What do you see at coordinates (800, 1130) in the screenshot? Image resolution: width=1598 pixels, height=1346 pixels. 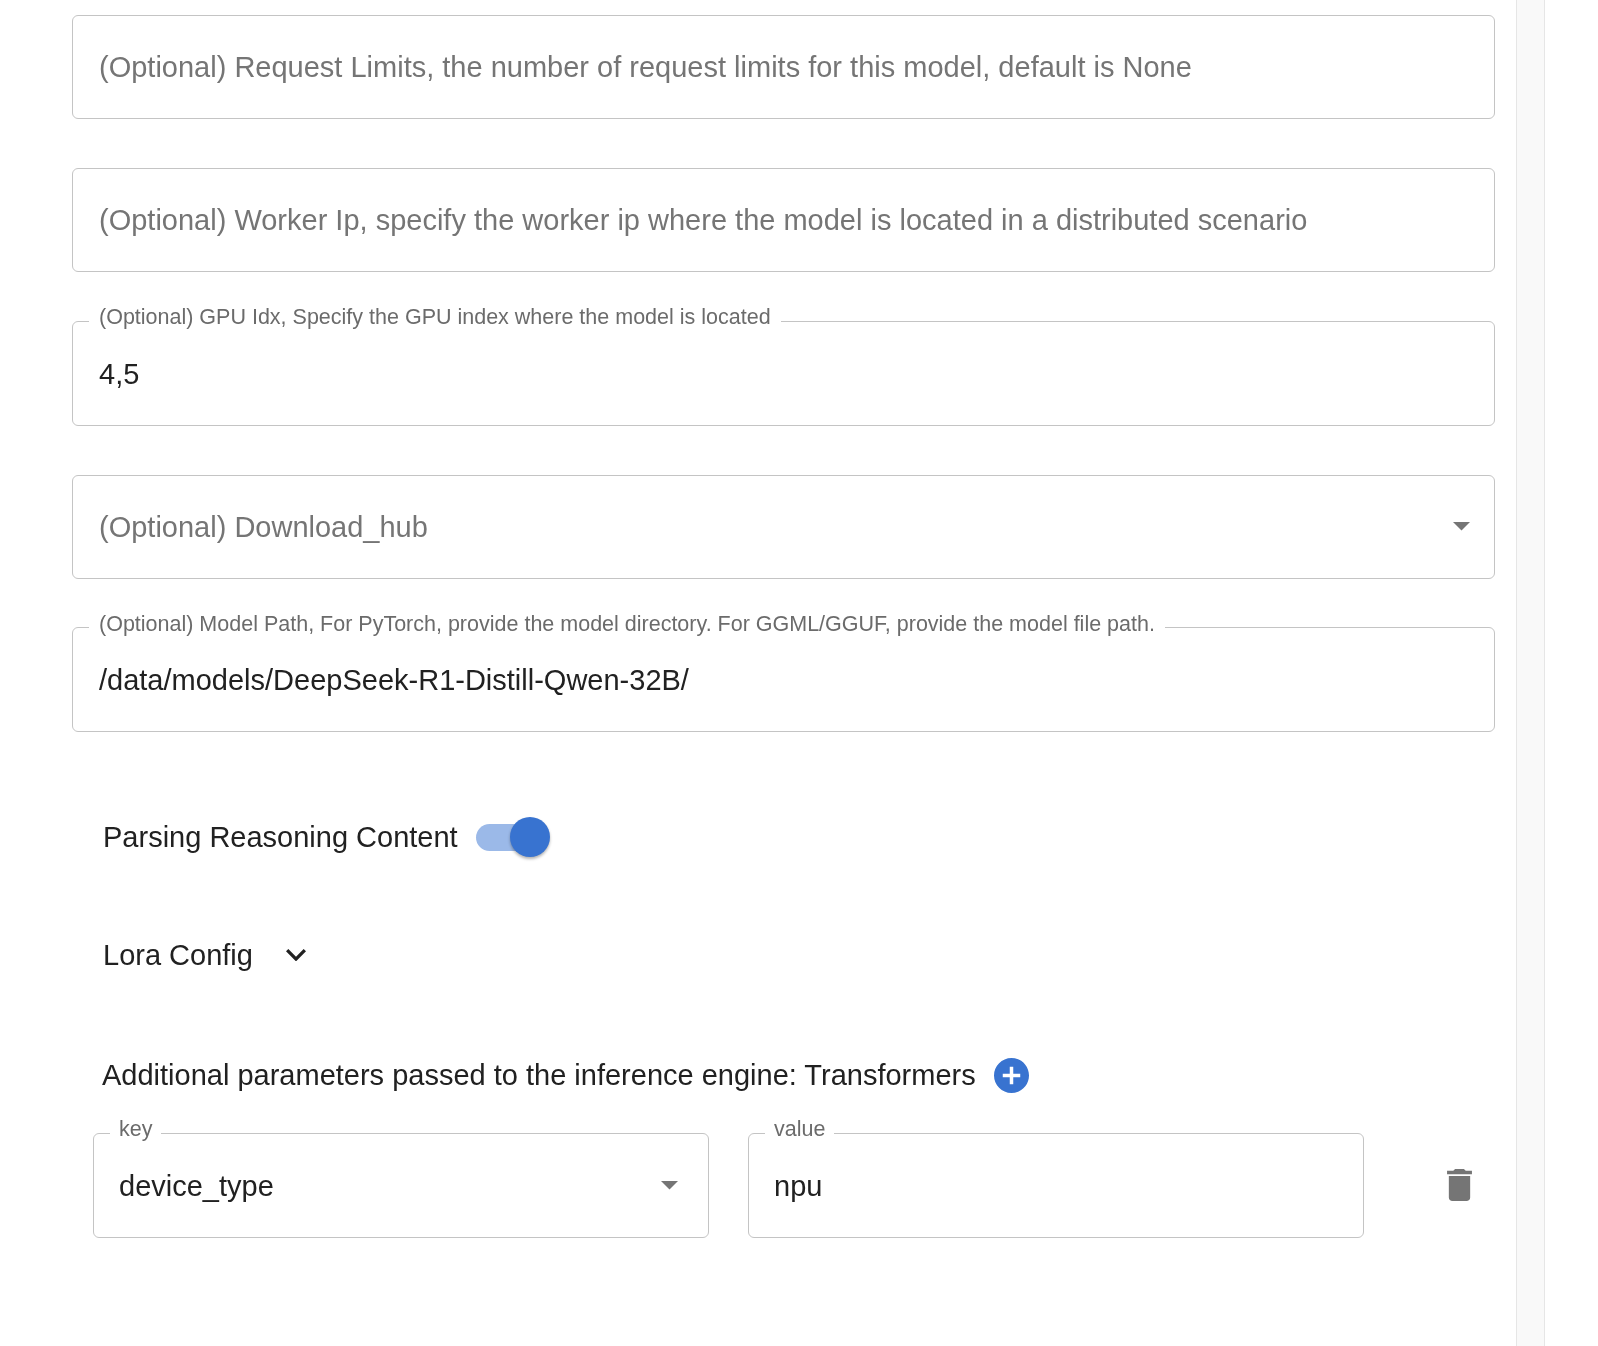 I see `field-label: value` at bounding box center [800, 1130].